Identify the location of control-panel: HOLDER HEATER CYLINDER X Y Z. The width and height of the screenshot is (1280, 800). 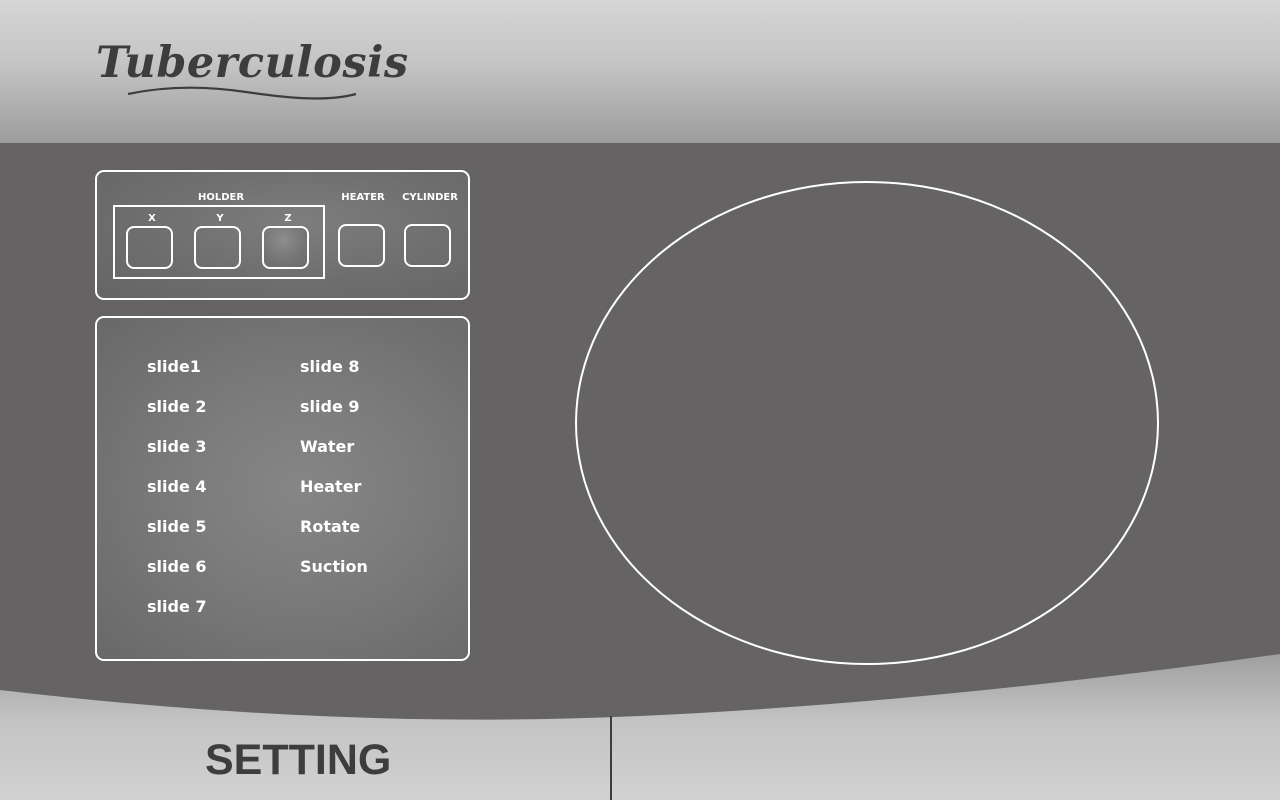
(282, 235).